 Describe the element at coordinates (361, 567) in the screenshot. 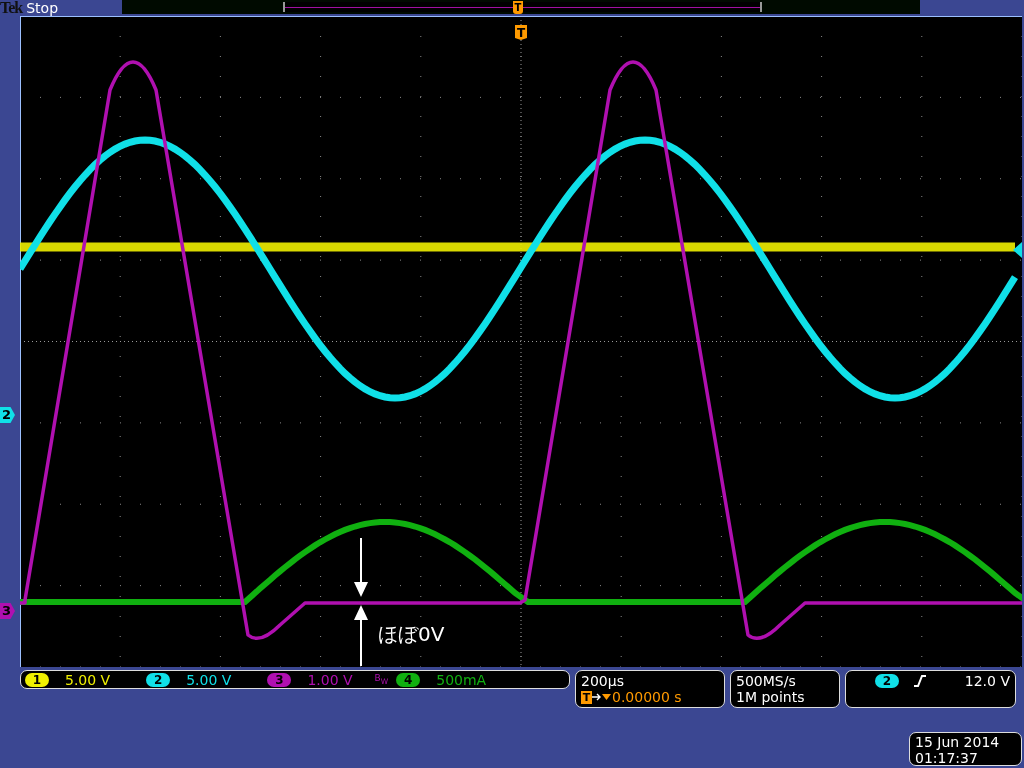

I see `down-arrow` at that location.